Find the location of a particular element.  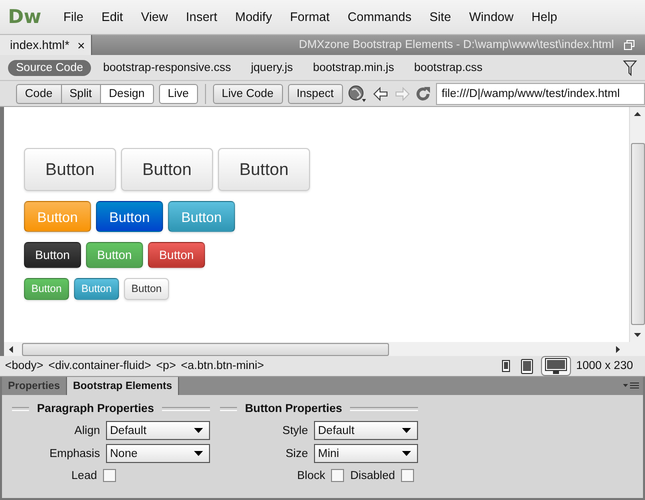

menu-item: Modify is located at coordinates (254, 17).